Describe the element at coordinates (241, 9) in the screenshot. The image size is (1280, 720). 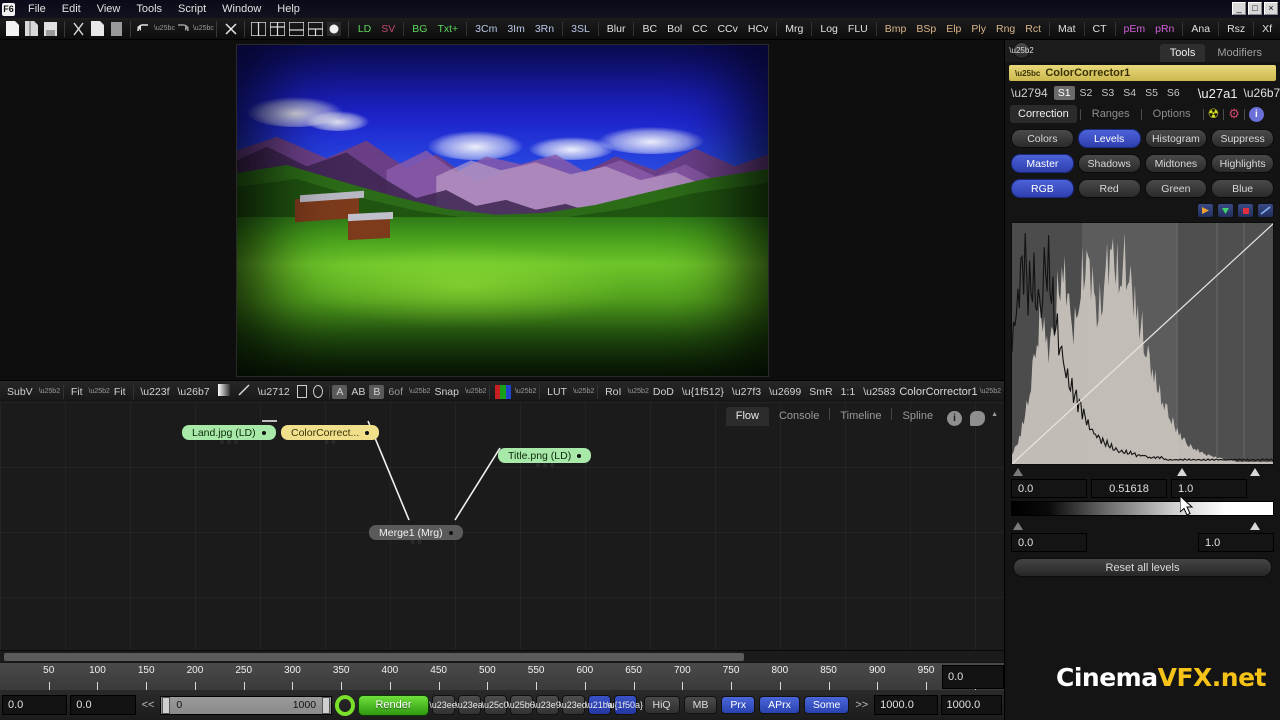
I see `menu-item-window: Window` at that location.